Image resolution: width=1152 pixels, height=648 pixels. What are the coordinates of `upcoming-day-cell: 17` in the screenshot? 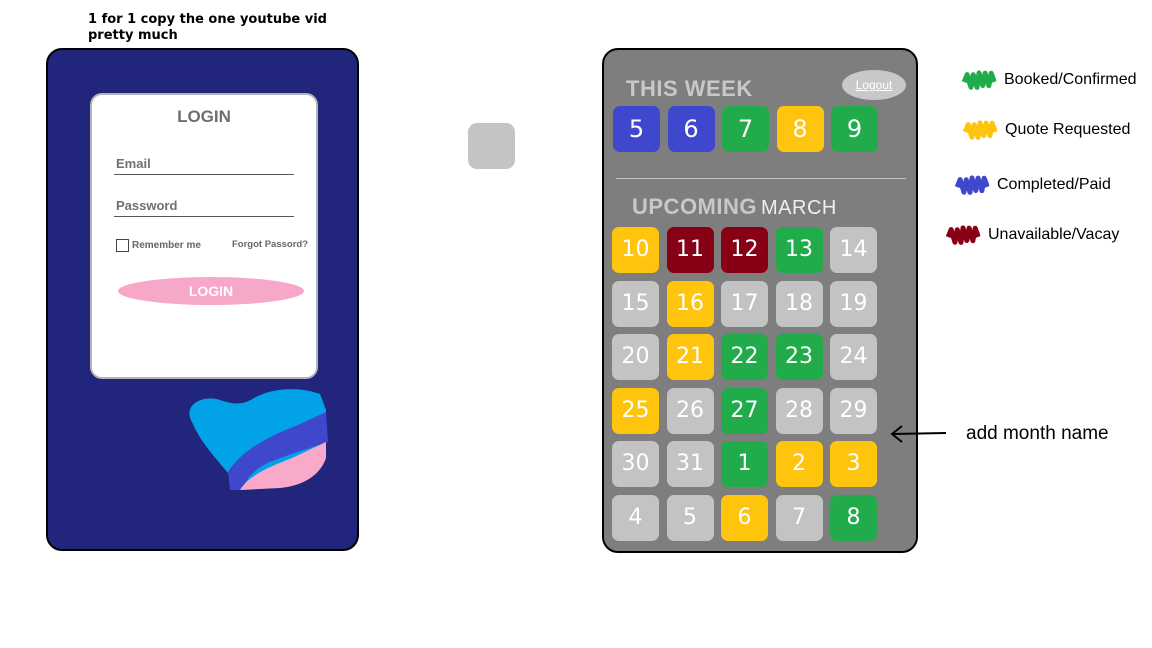 It's located at (744, 303).